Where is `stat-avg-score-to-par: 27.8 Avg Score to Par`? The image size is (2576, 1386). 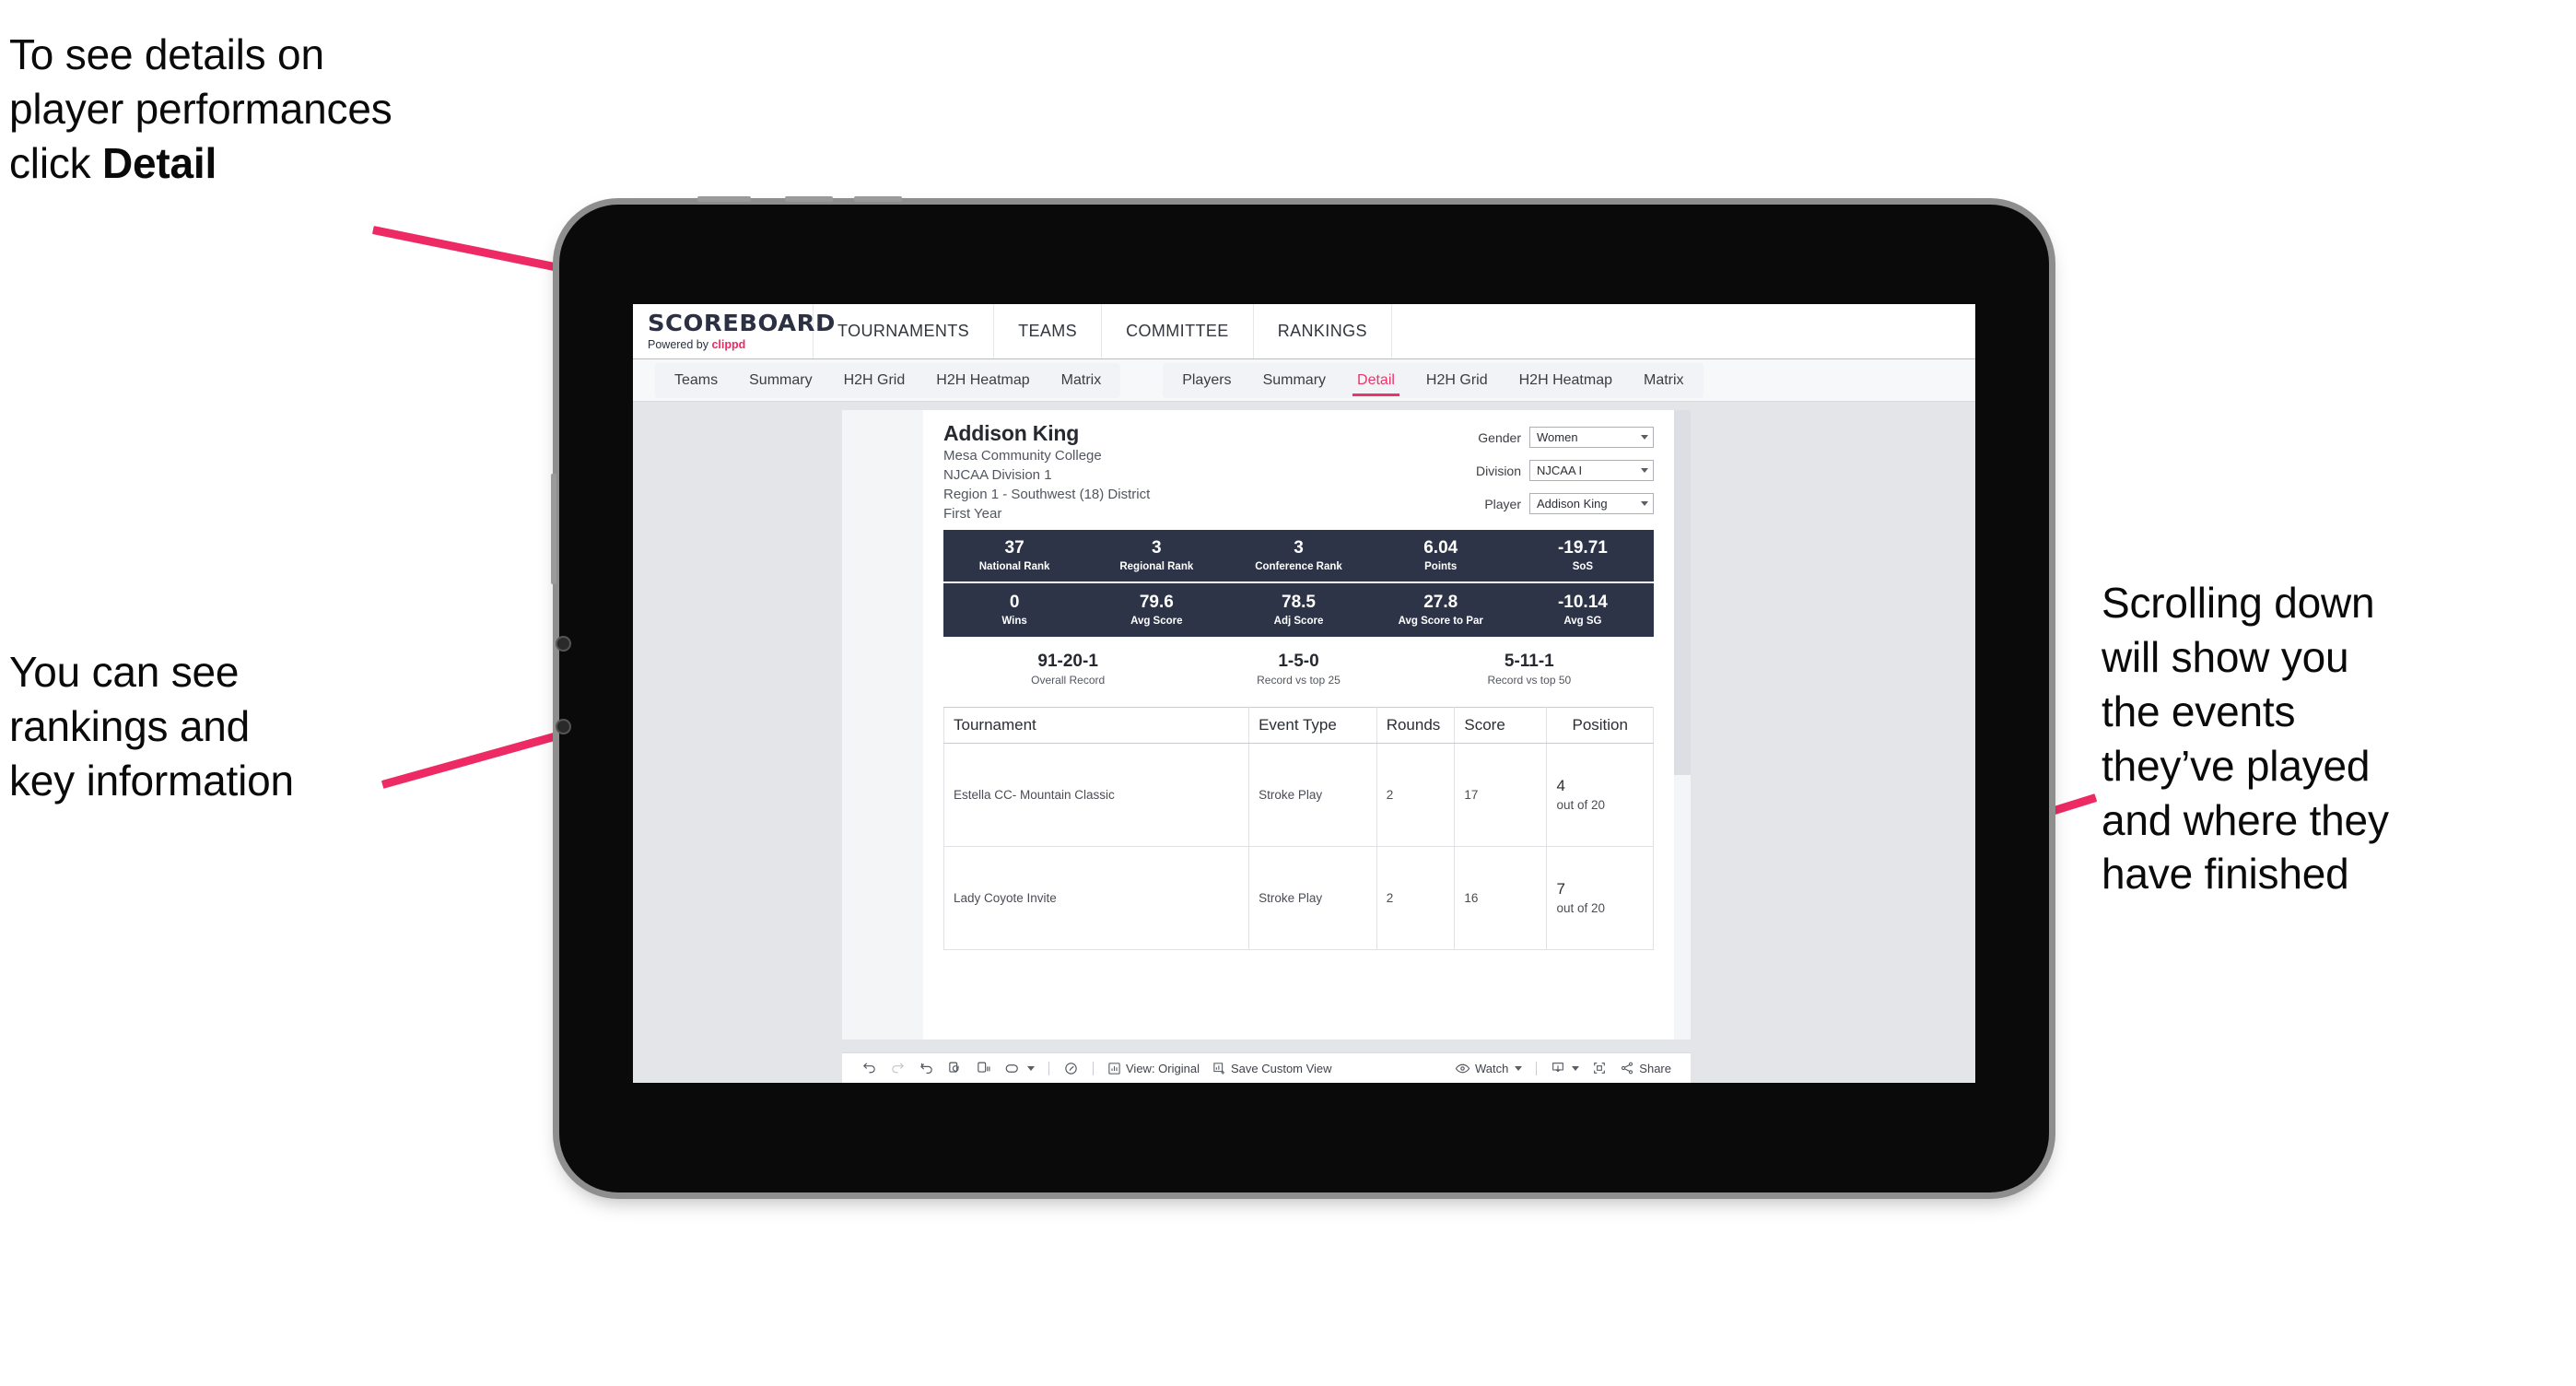 stat-avg-score-to-par: 27.8 Avg Score to Par is located at coordinates (1441, 610).